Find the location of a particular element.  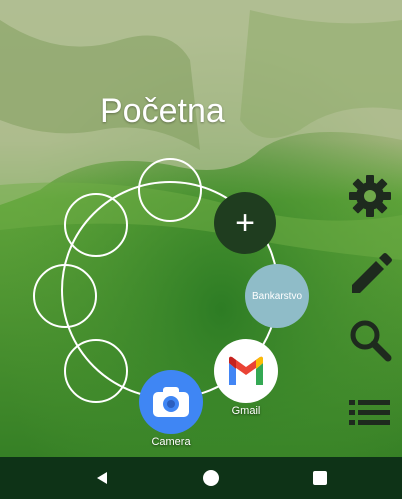

home-icon is located at coordinates (211, 478).